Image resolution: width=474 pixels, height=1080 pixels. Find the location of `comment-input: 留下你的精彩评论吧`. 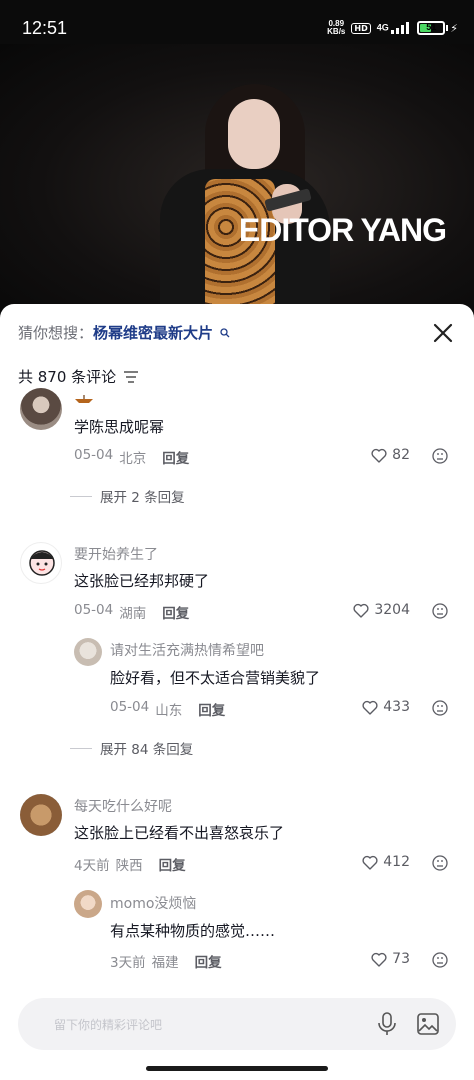

comment-input: 留下你的精彩评论吧 is located at coordinates (237, 1024).